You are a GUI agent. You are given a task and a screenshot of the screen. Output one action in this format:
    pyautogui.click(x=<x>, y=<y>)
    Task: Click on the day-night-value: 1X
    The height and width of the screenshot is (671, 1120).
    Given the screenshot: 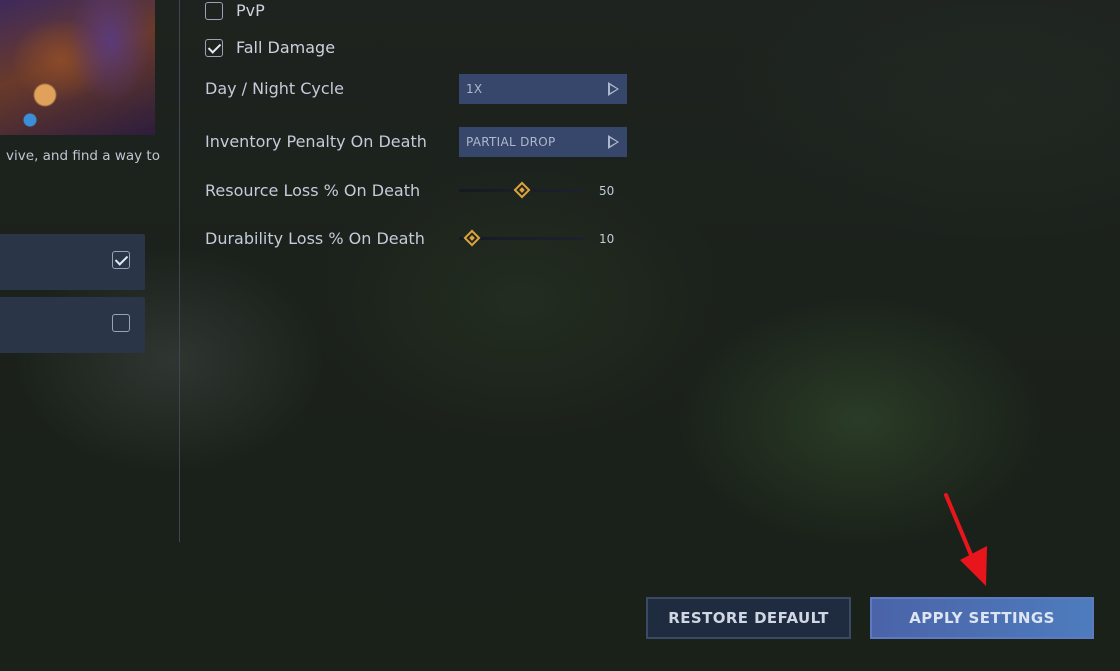 What is the action you would take?
    pyautogui.click(x=474, y=89)
    